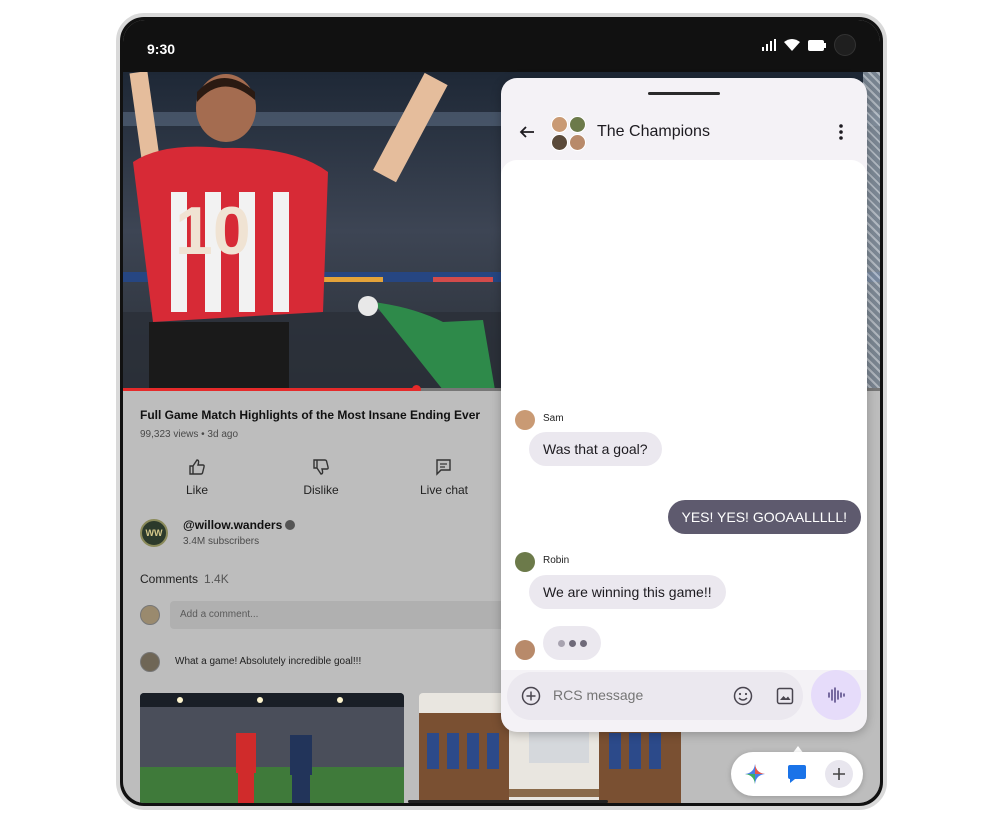  I want to click on thumbnail-match, so click(272, 748).